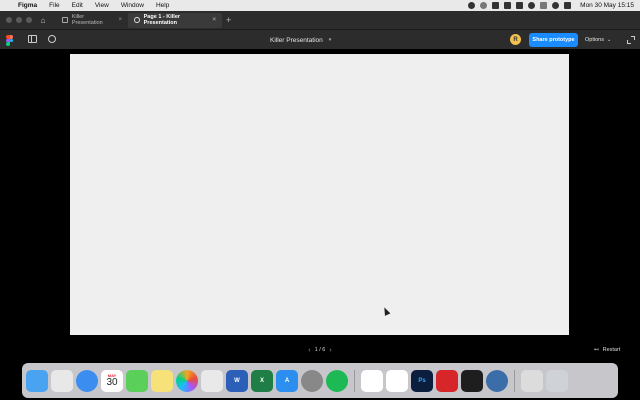 The height and width of the screenshot is (400, 640). What do you see at coordinates (287, 380) in the screenshot?
I see `app-store-icon: A` at bounding box center [287, 380].